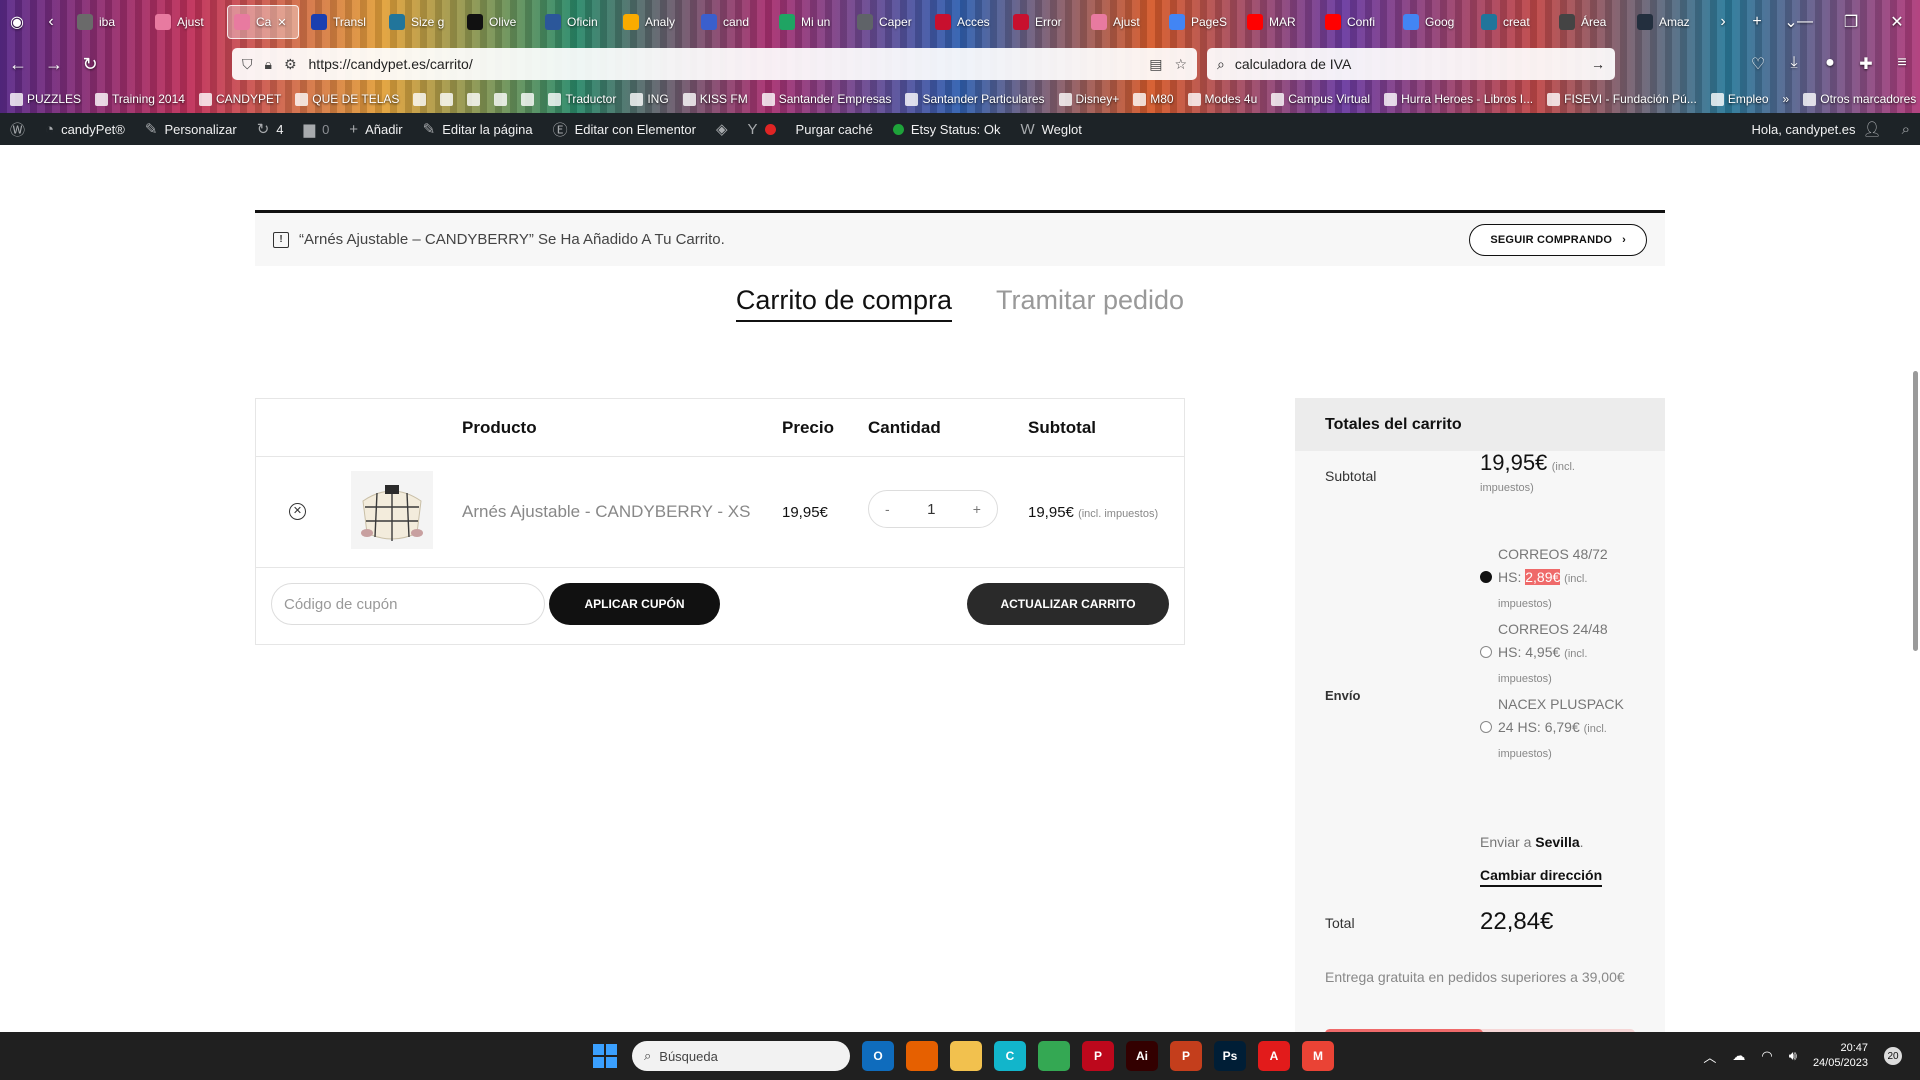 The width and height of the screenshot is (1920, 1080). What do you see at coordinates (1816, 129) in the screenshot?
I see `account-menu: Hola, candypet.es 👤︎` at bounding box center [1816, 129].